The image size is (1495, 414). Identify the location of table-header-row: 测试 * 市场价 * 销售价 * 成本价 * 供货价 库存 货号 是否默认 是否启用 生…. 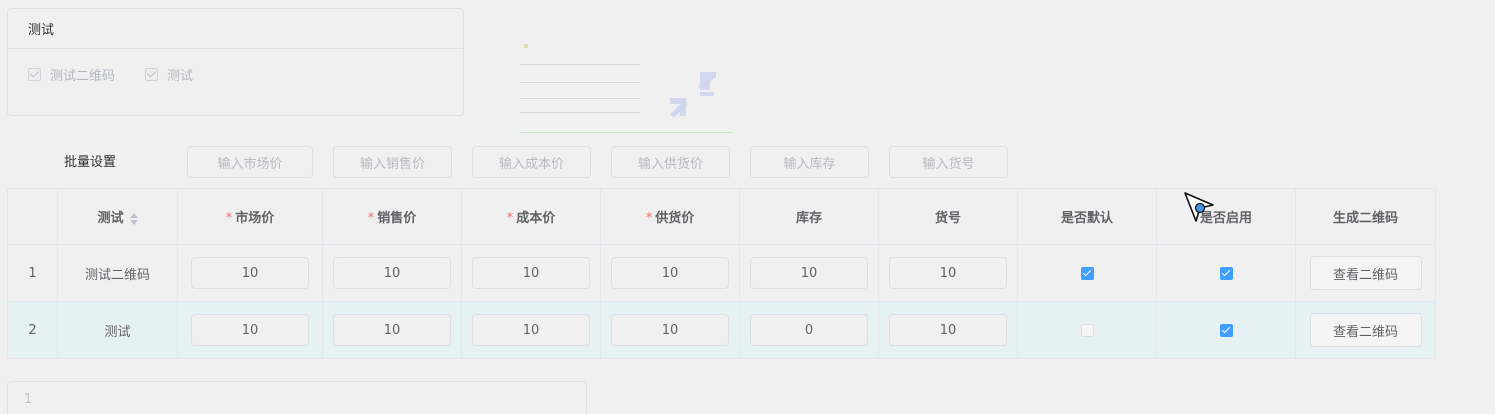
(721, 216).